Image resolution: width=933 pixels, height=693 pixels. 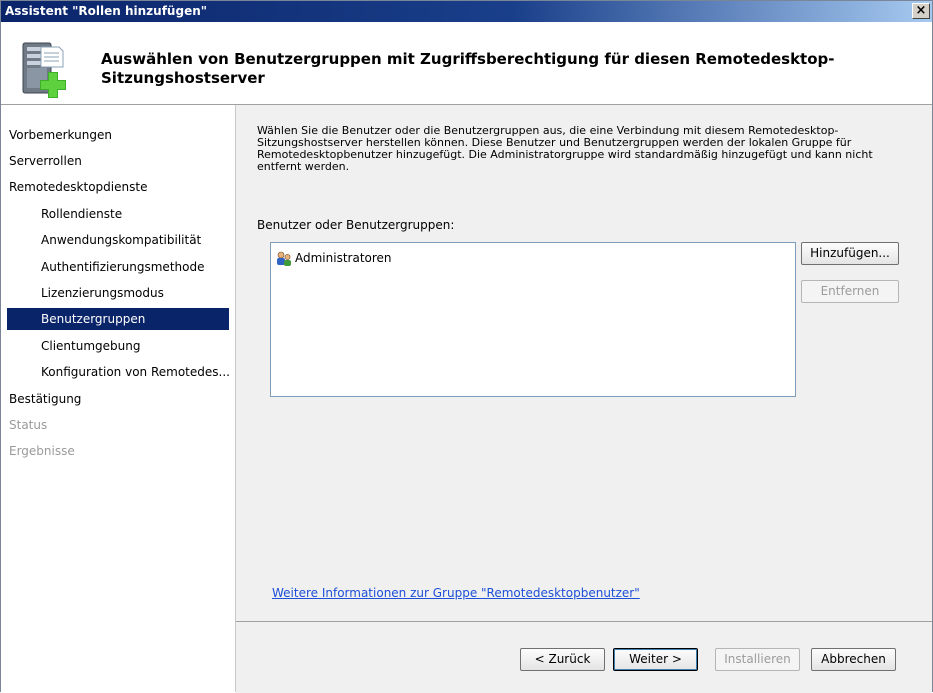 I want to click on sidebar-item-serverrollen: Serverrollen, so click(x=118, y=161).